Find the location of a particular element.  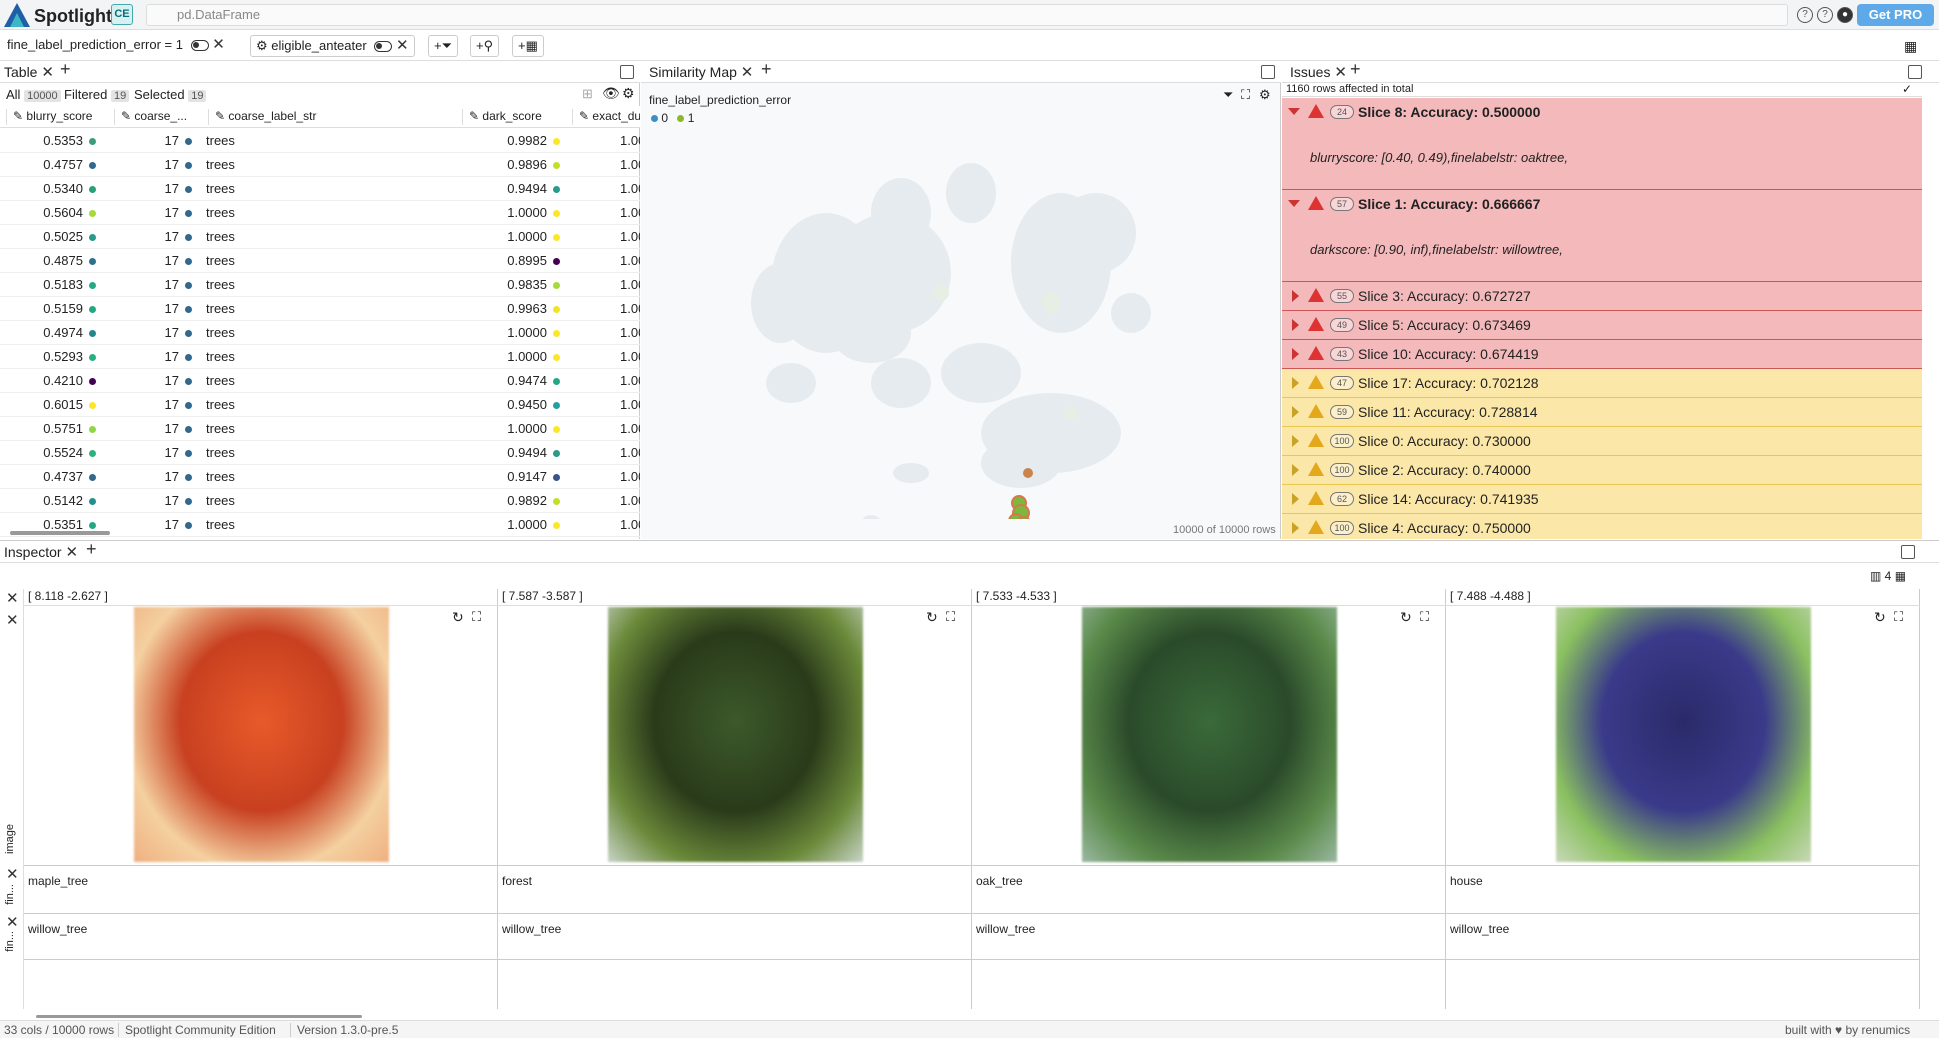

value-color-dot is located at coordinates (188, 334).